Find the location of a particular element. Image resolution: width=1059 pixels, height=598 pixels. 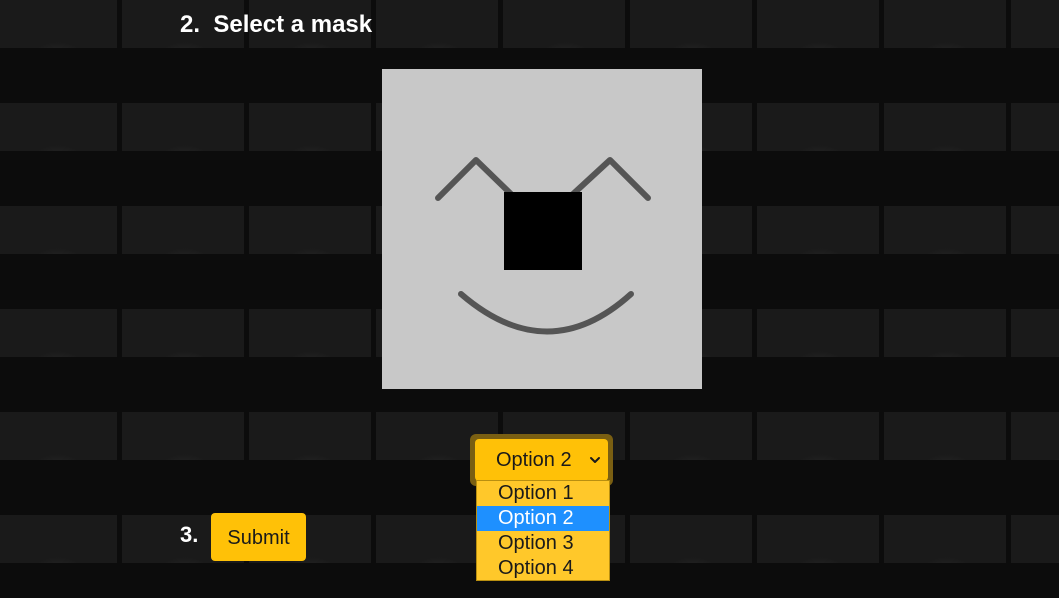

smile-stroke is located at coordinates (546, 313).